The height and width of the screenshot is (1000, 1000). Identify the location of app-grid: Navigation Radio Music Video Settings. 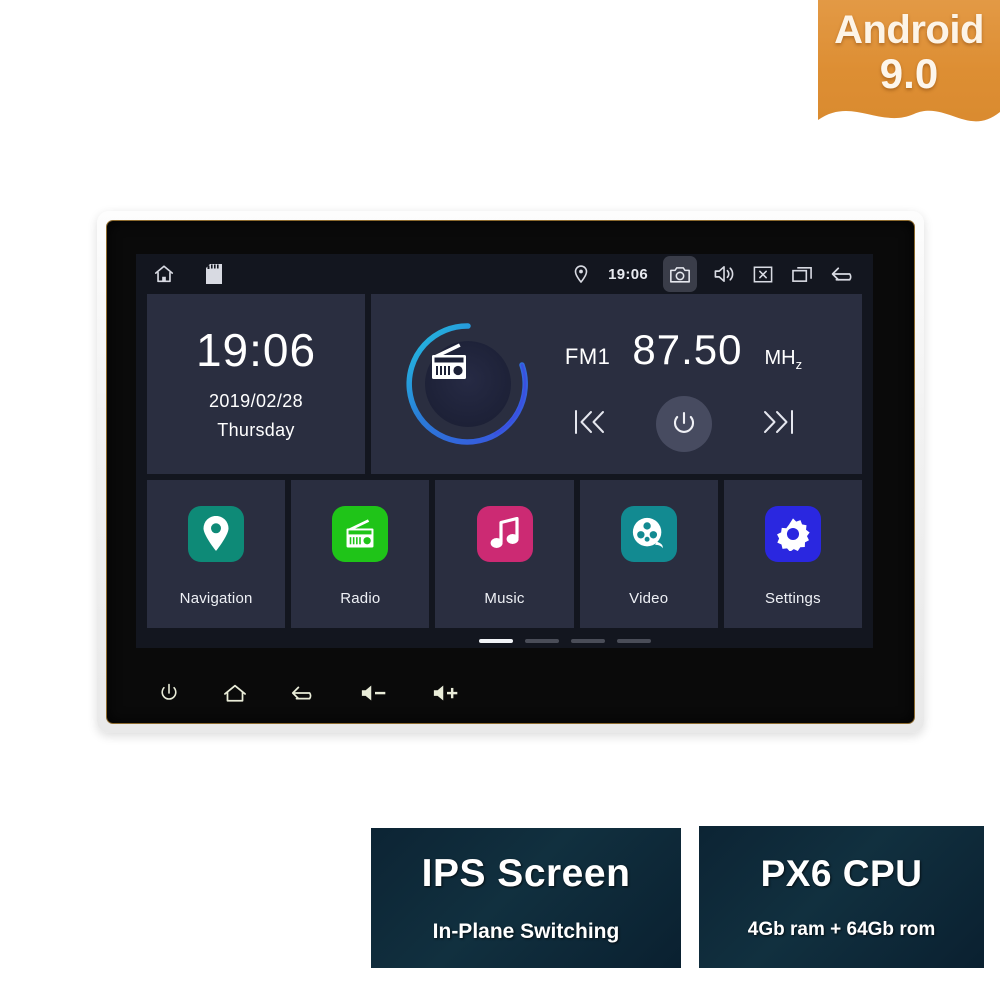
(504, 551).